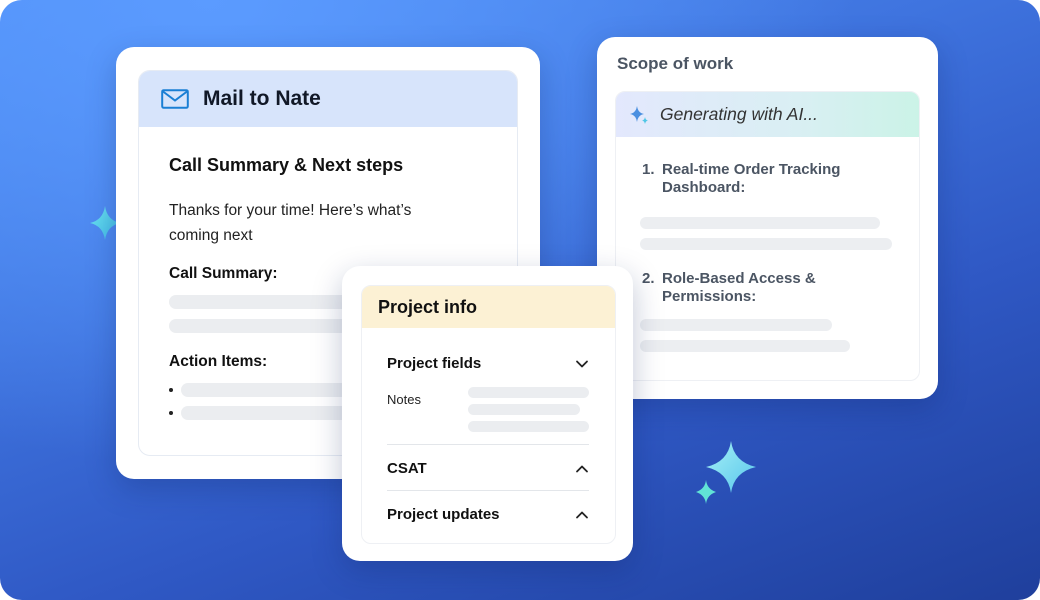  Describe the element at coordinates (428, 306) in the screenshot. I see `project-title: Project info` at that location.